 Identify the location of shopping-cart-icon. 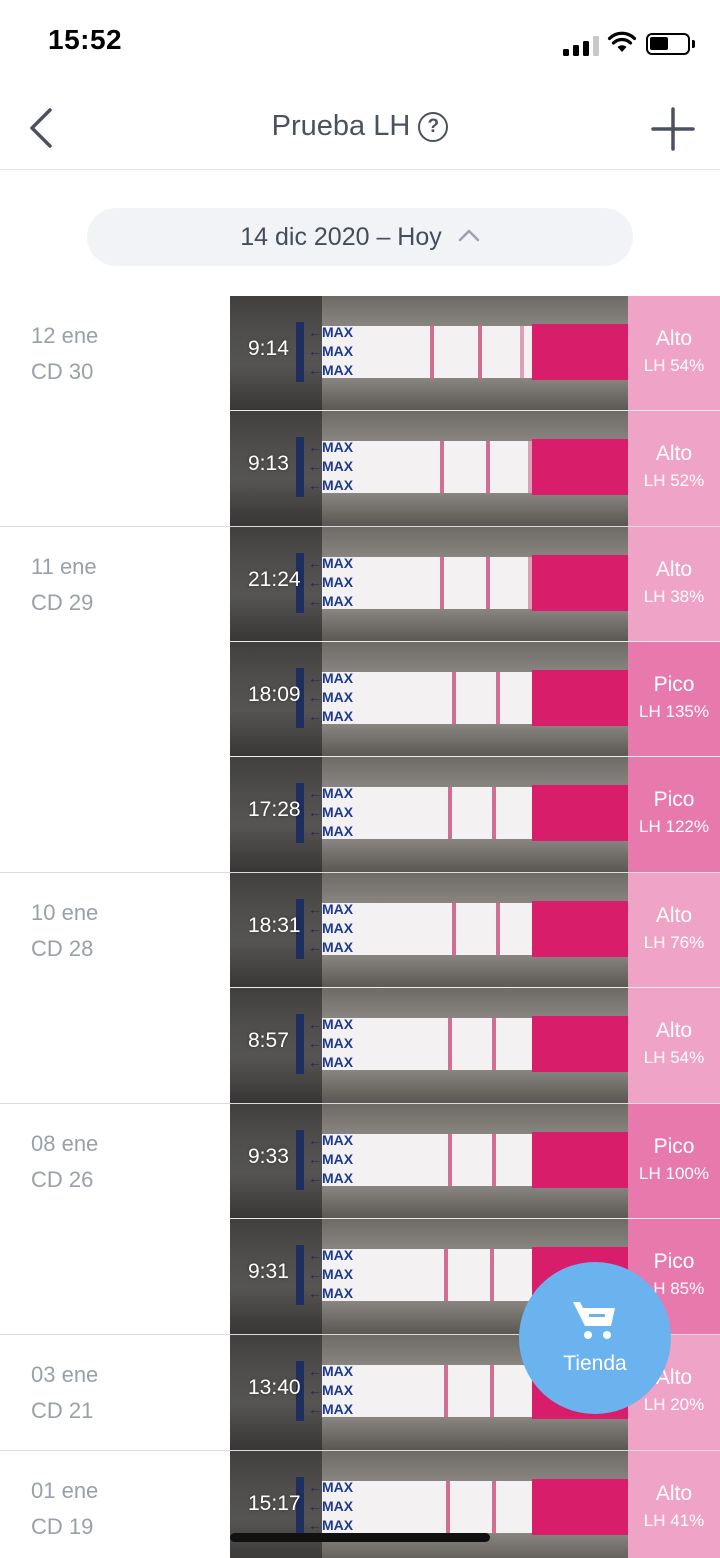
(594, 1320).